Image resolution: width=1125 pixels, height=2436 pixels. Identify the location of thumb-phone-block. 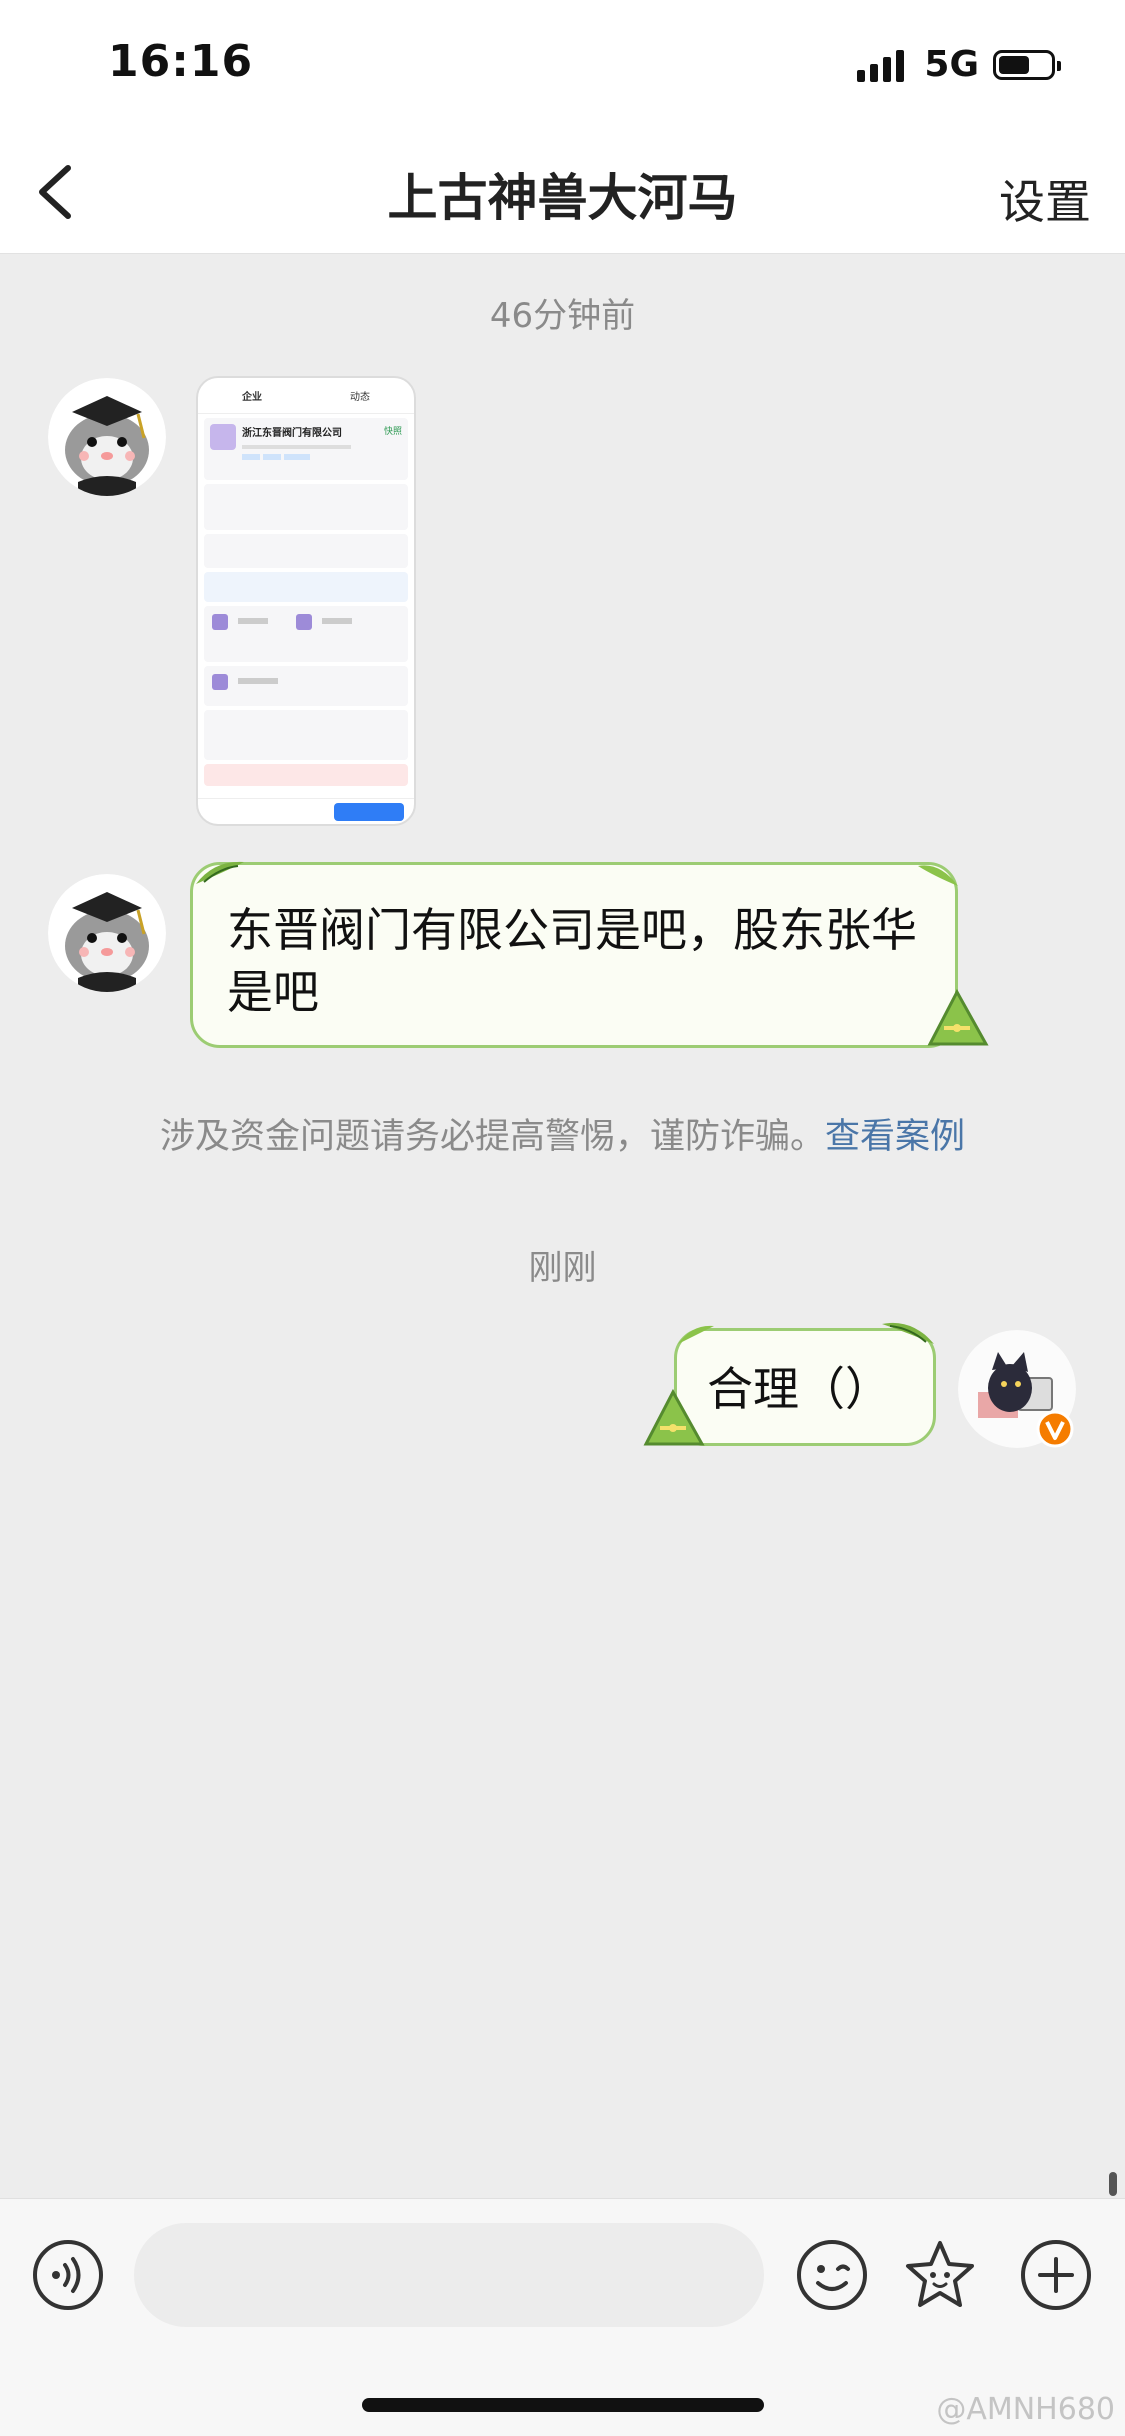
(306, 587).